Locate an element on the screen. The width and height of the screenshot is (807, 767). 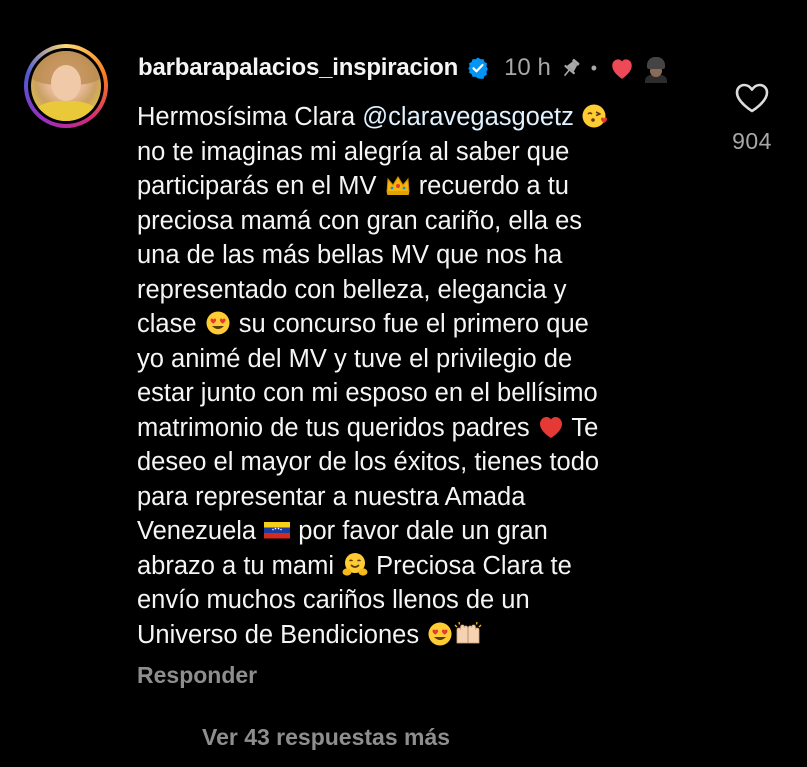
heart-outline-icon is located at coordinates (752, 98).